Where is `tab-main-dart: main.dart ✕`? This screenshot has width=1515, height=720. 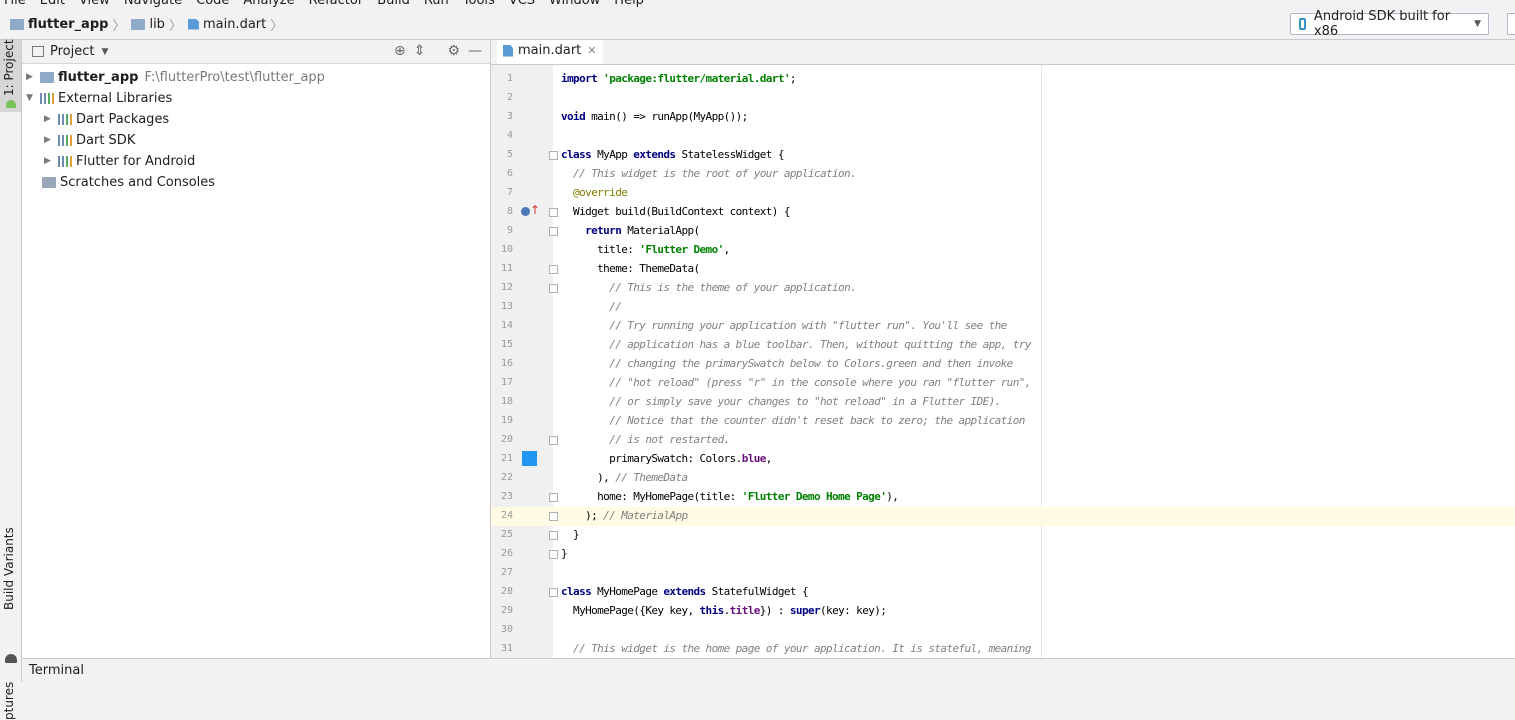
tab-main-dart: main.dart ✕ is located at coordinates (550, 52).